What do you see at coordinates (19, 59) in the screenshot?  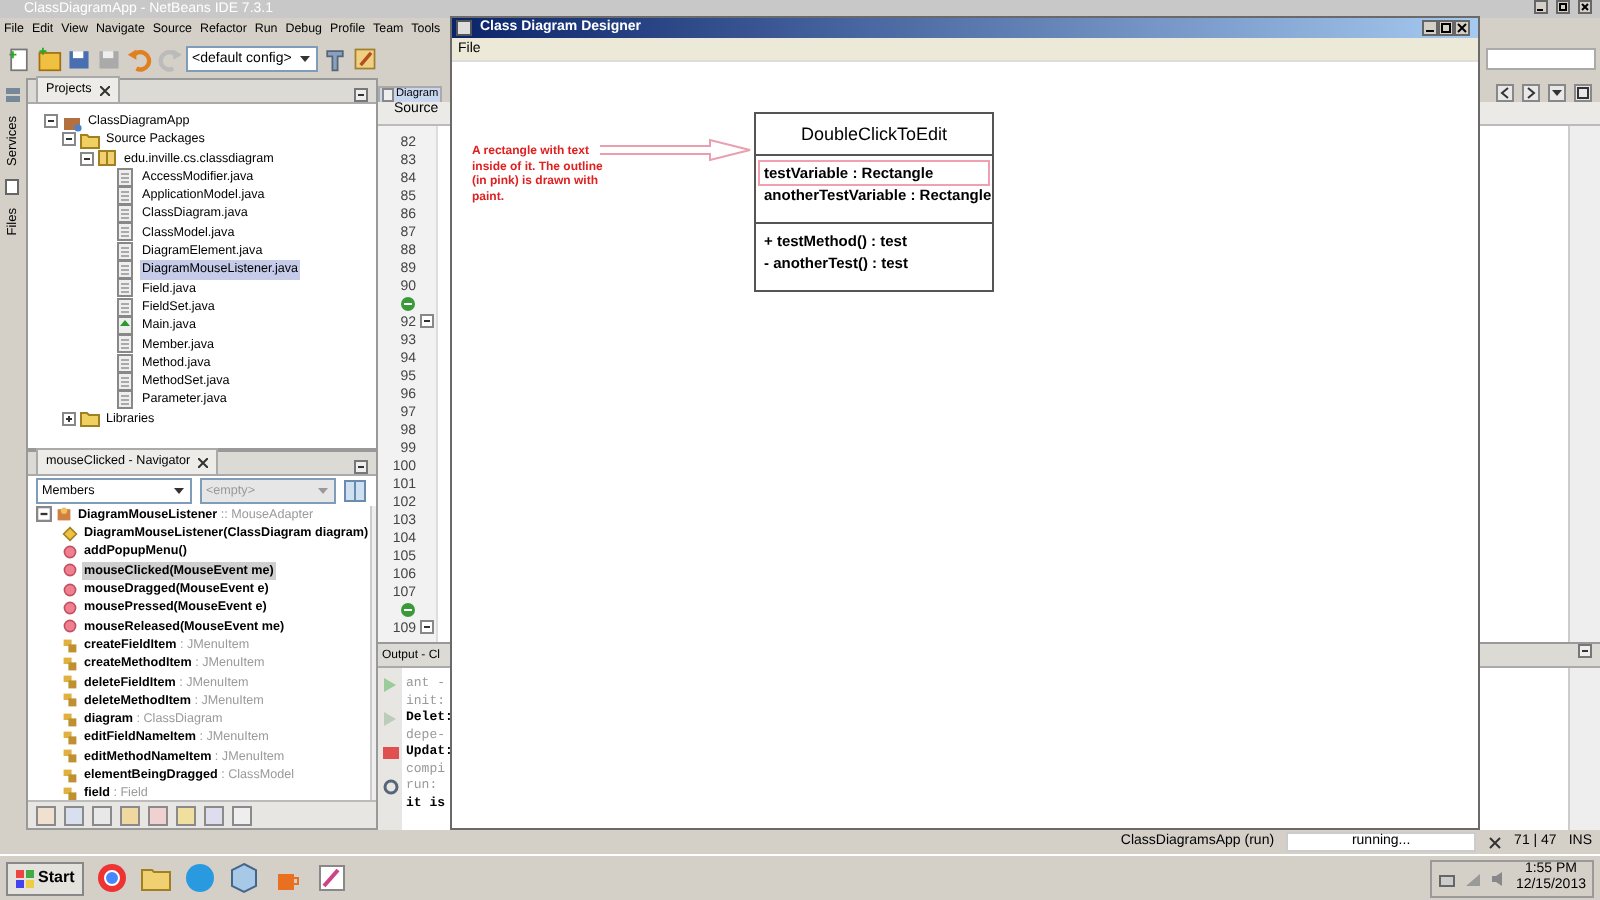 I see `new-file-icon` at bounding box center [19, 59].